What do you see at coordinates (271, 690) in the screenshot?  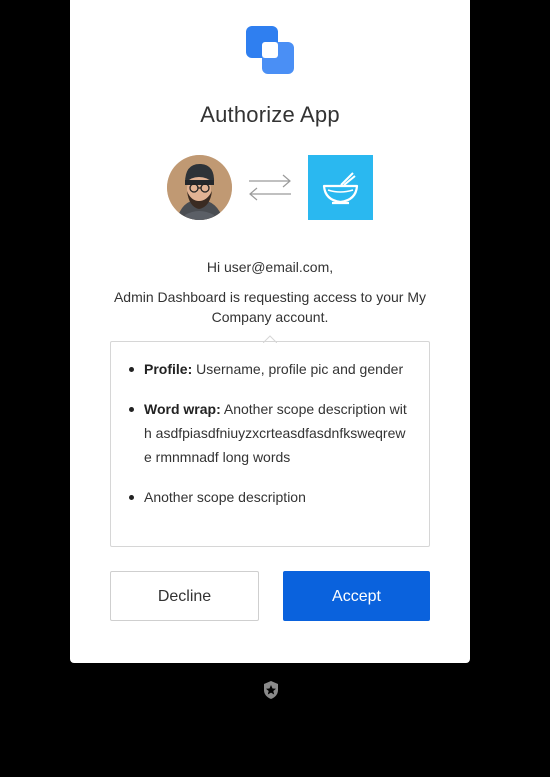 I see `shield-star-logo-icon` at bounding box center [271, 690].